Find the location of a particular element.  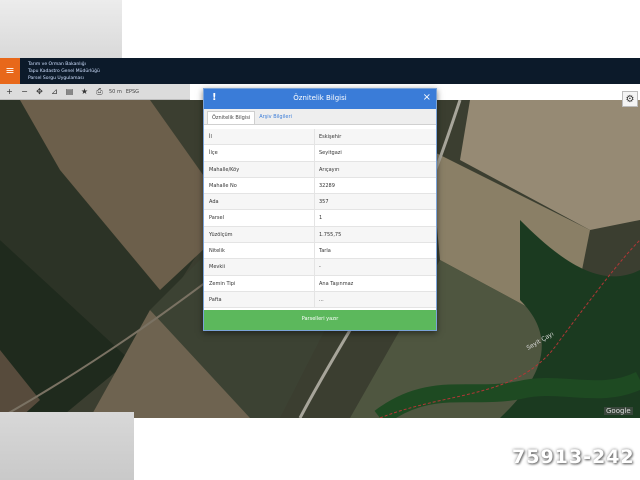

scale-text: 50 m is located at coordinates (115, 91).